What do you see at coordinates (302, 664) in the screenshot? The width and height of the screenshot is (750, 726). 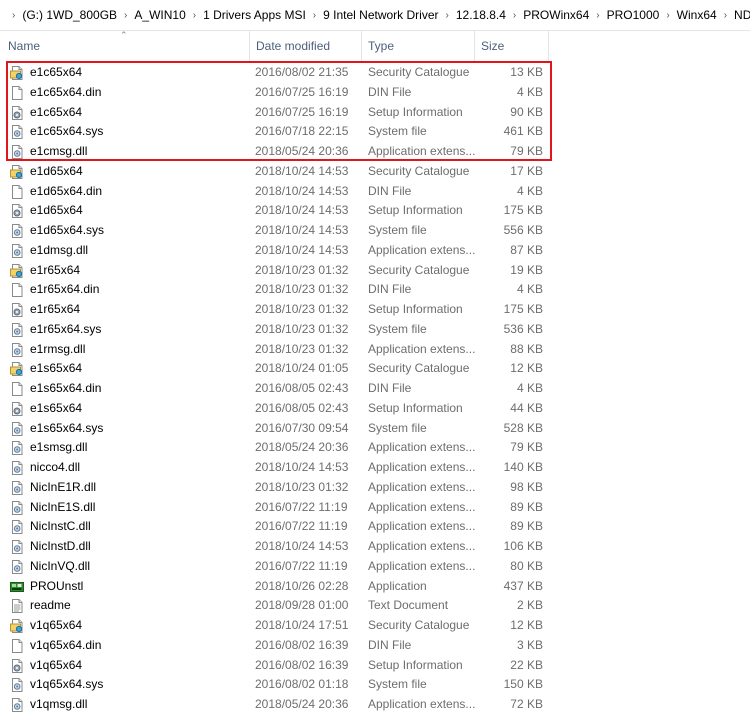 I see `file-date-modified: 2016/08/02 16:39` at bounding box center [302, 664].